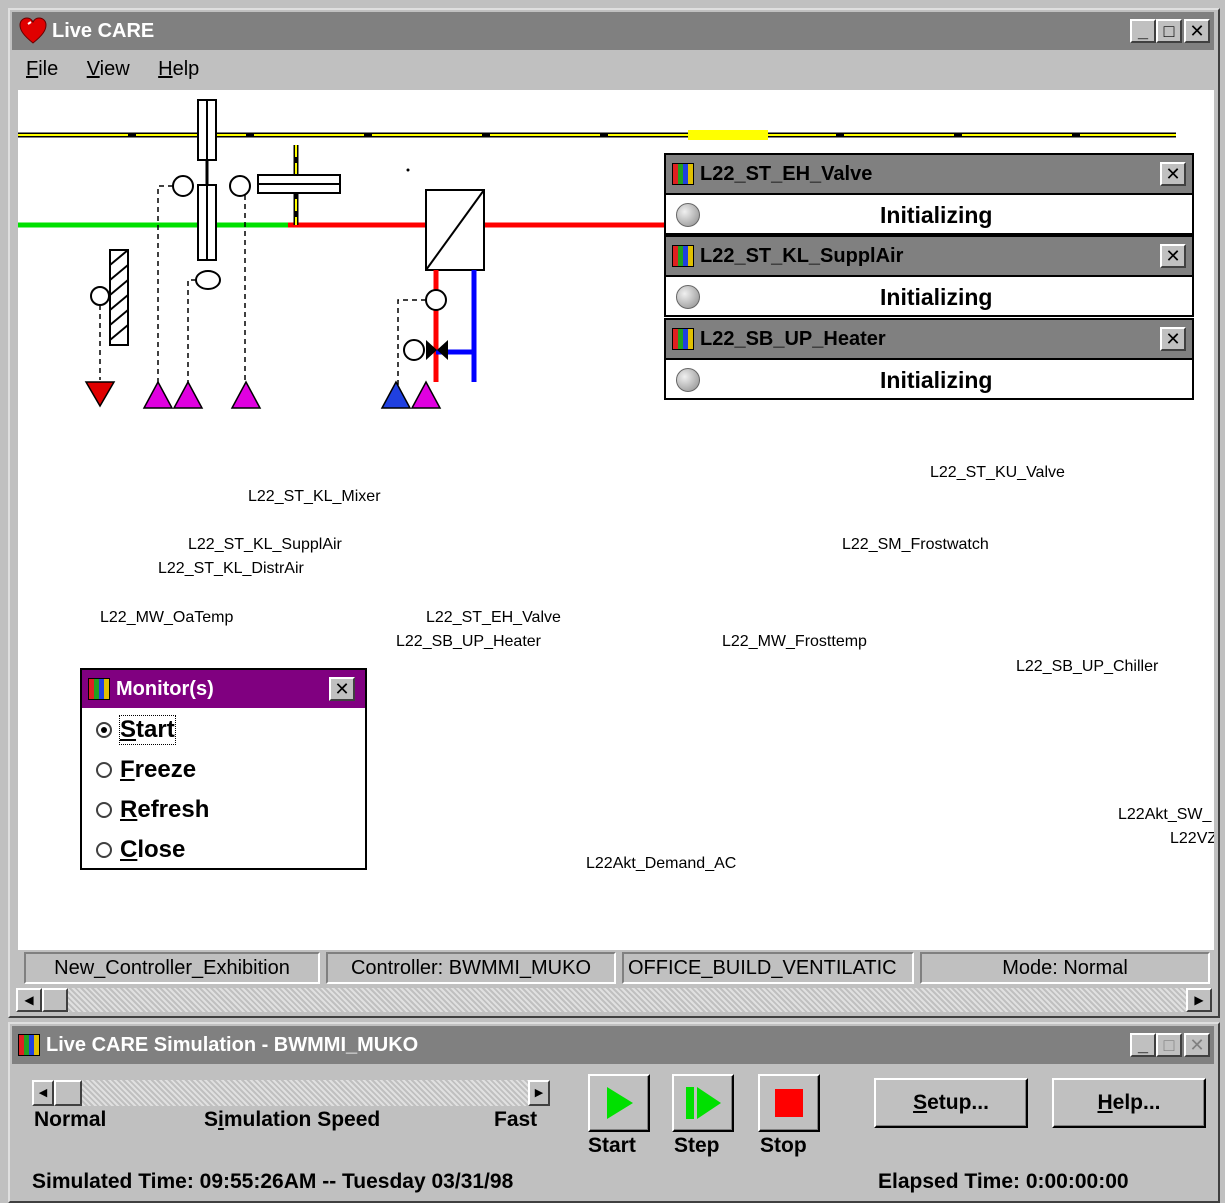 The height and width of the screenshot is (1203, 1225). What do you see at coordinates (55, 1000) in the screenshot?
I see `scroll-thumb` at bounding box center [55, 1000].